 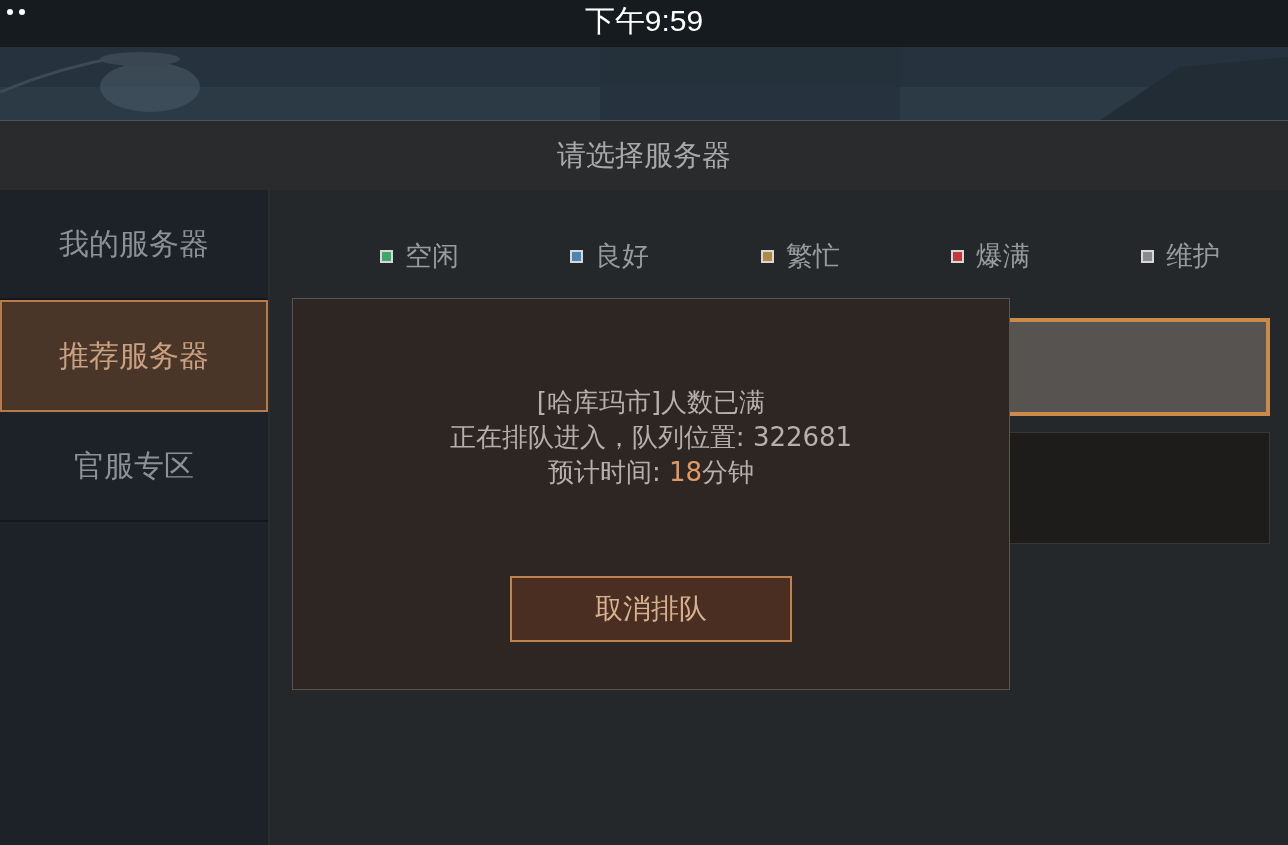 What do you see at coordinates (644, 155) in the screenshot?
I see `panel-title: 请选择服务器` at bounding box center [644, 155].